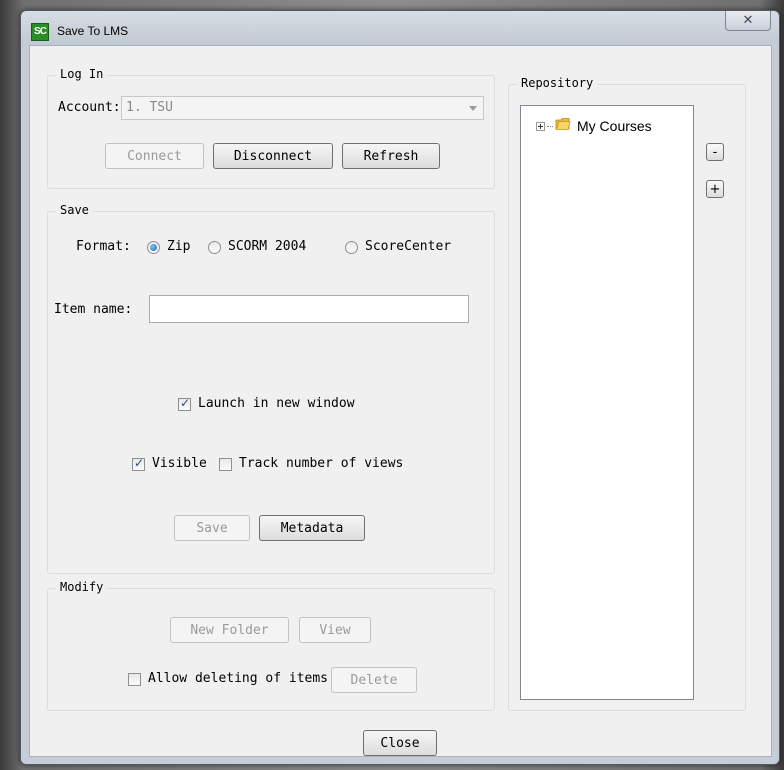 This screenshot has width=784, height=770. Describe the element at coordinates (134, 679) in the screenshot. I see `allow-deleting-checkbox` at that location.